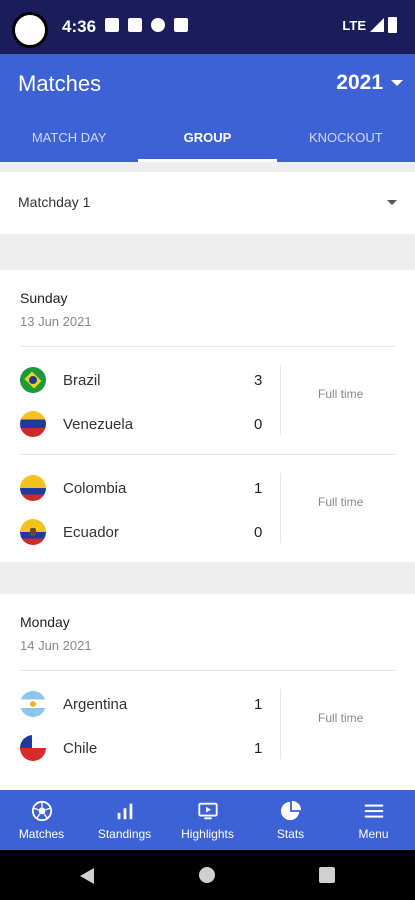 The height and width of the screenshot is (900, 415). Describe the element at coordinates (45, 622) in the screenshot. I see `day-name: Monday` at that location.